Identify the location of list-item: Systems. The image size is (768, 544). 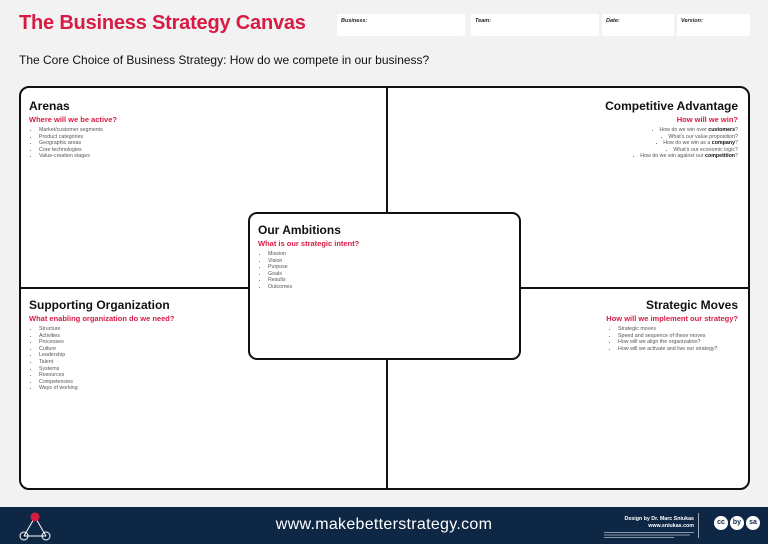
(184, 369).